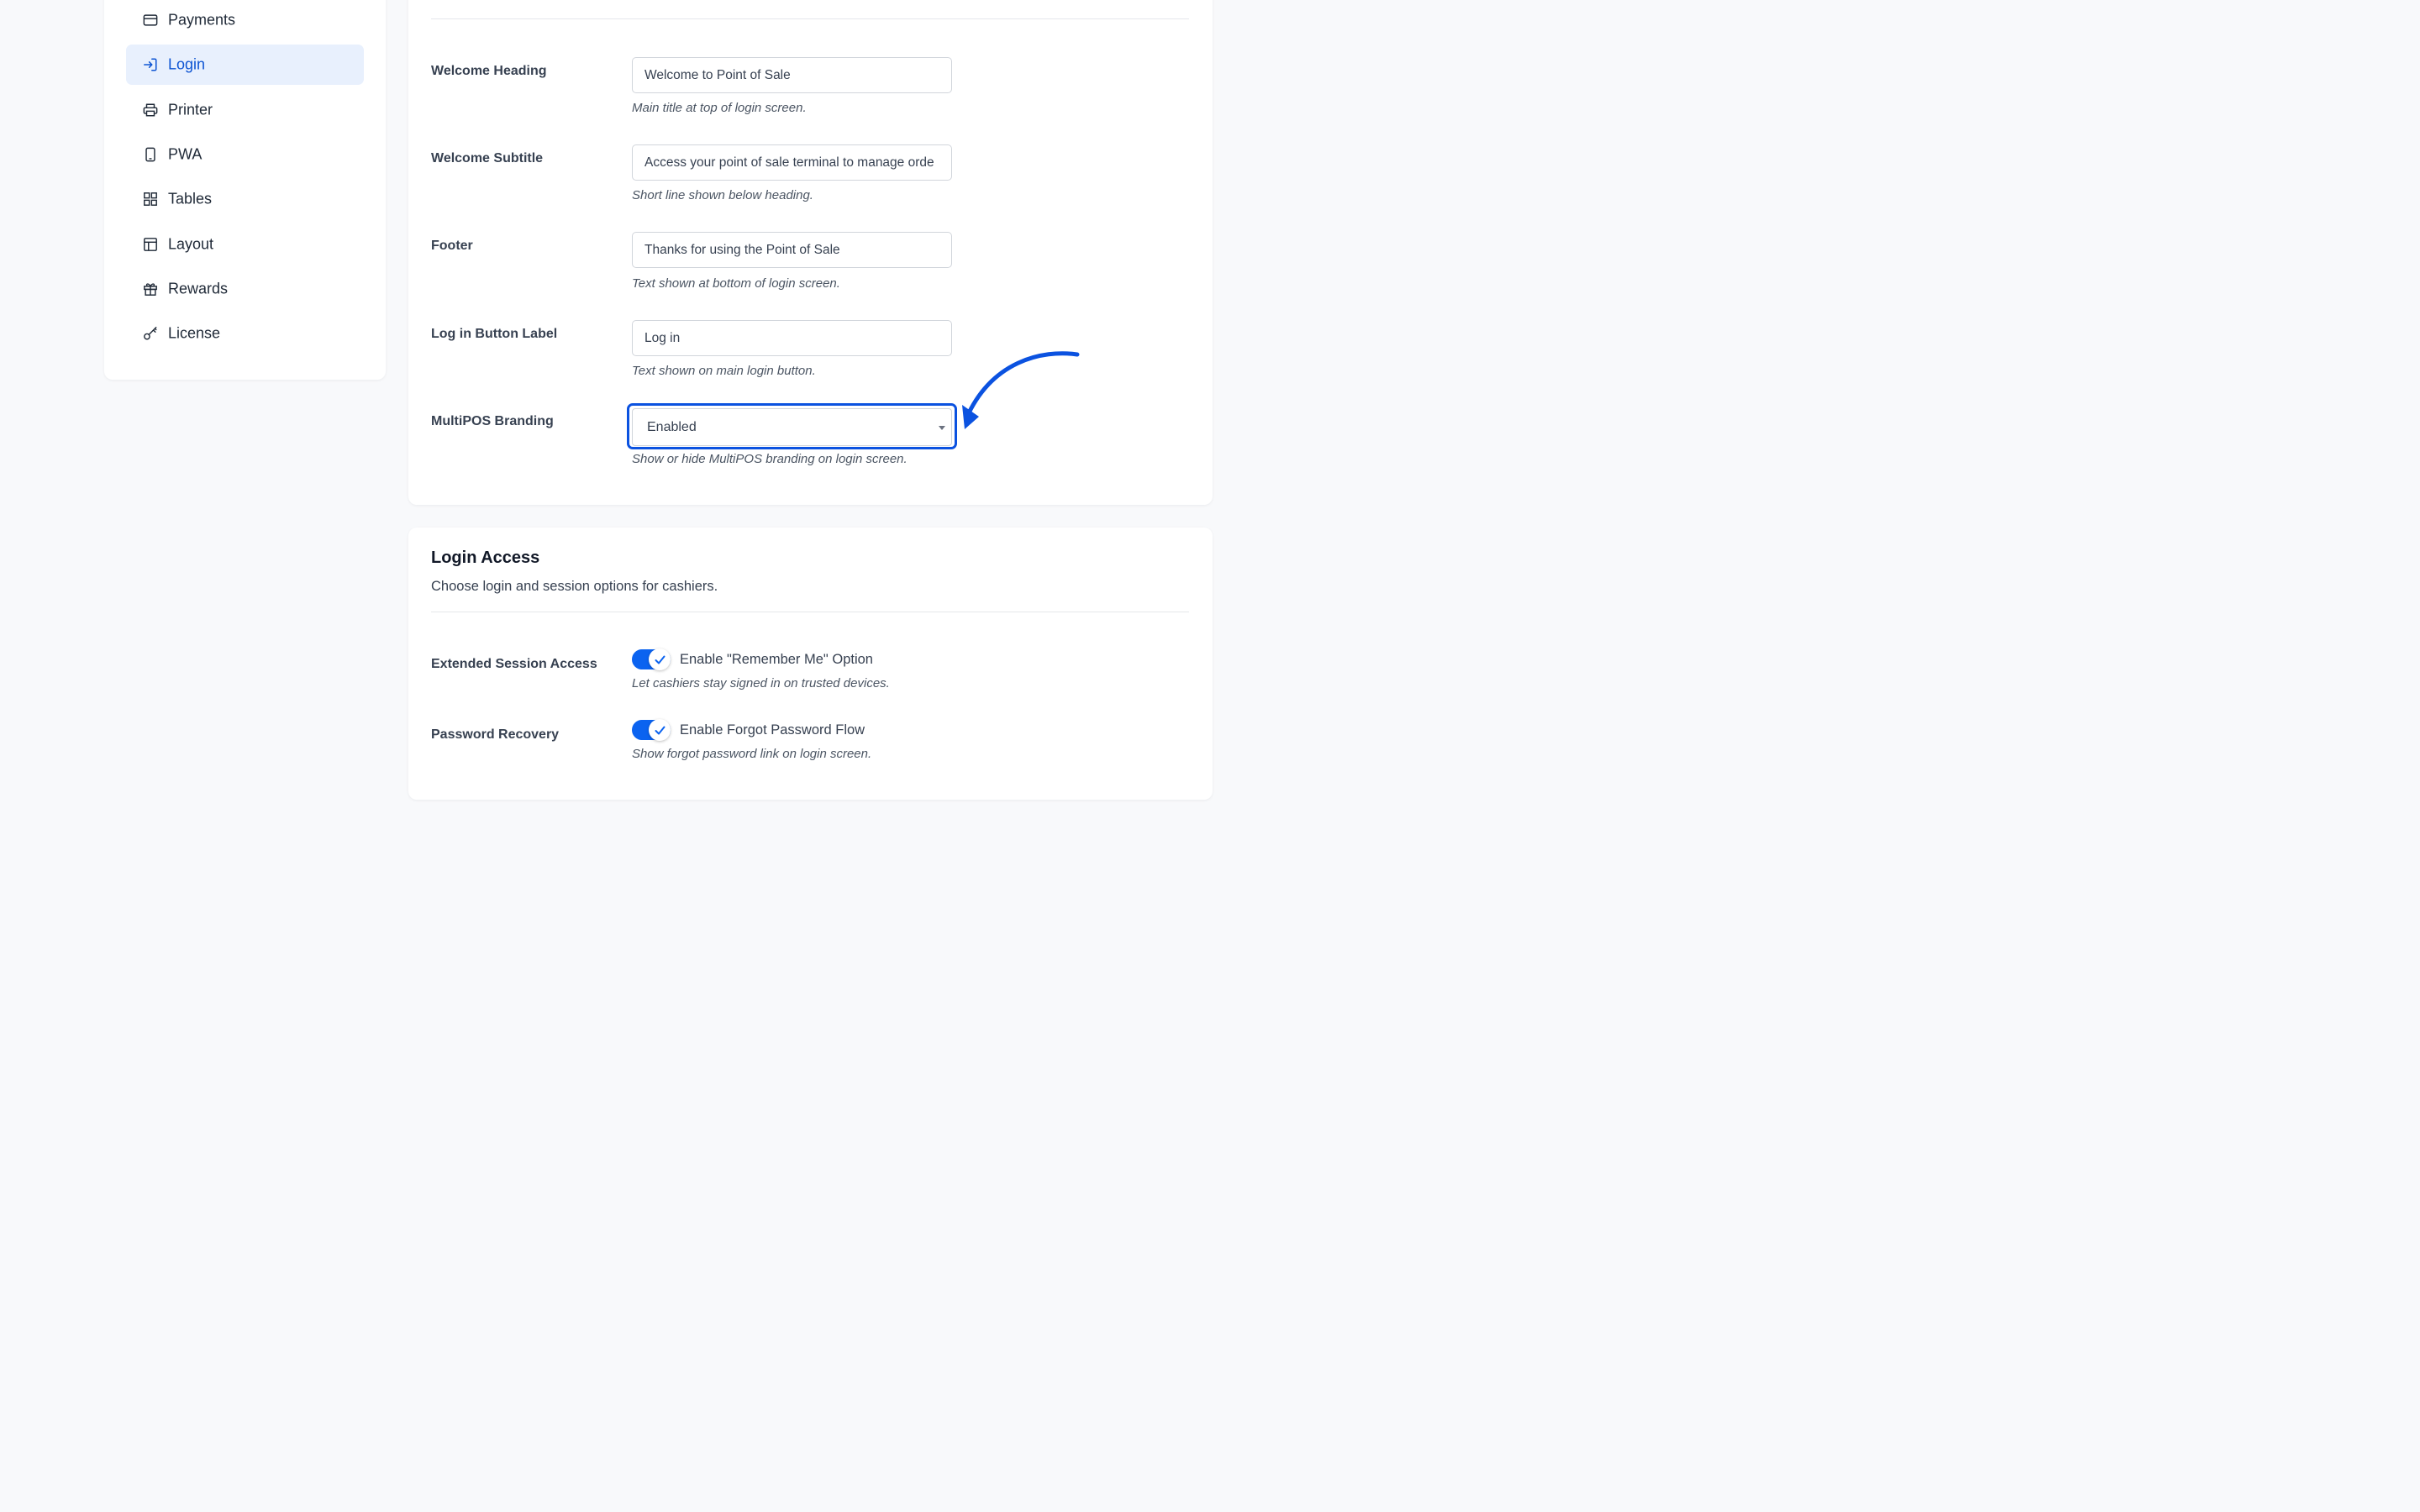 Image resolution: width=2420 pixels, height=1512 pixels. I want to click on section-title: Login Access, so click(485, 558).